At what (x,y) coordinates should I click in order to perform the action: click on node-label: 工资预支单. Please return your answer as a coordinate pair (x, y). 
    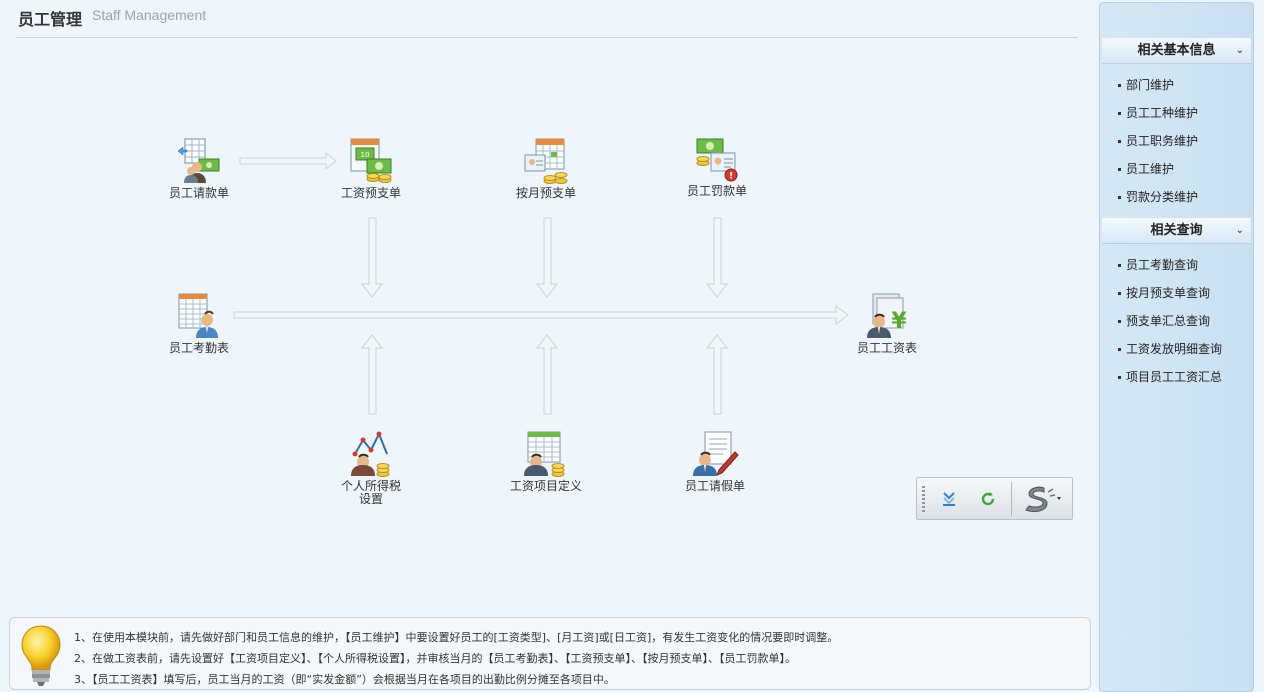
    Looking at the image, I should click on (370, 193).